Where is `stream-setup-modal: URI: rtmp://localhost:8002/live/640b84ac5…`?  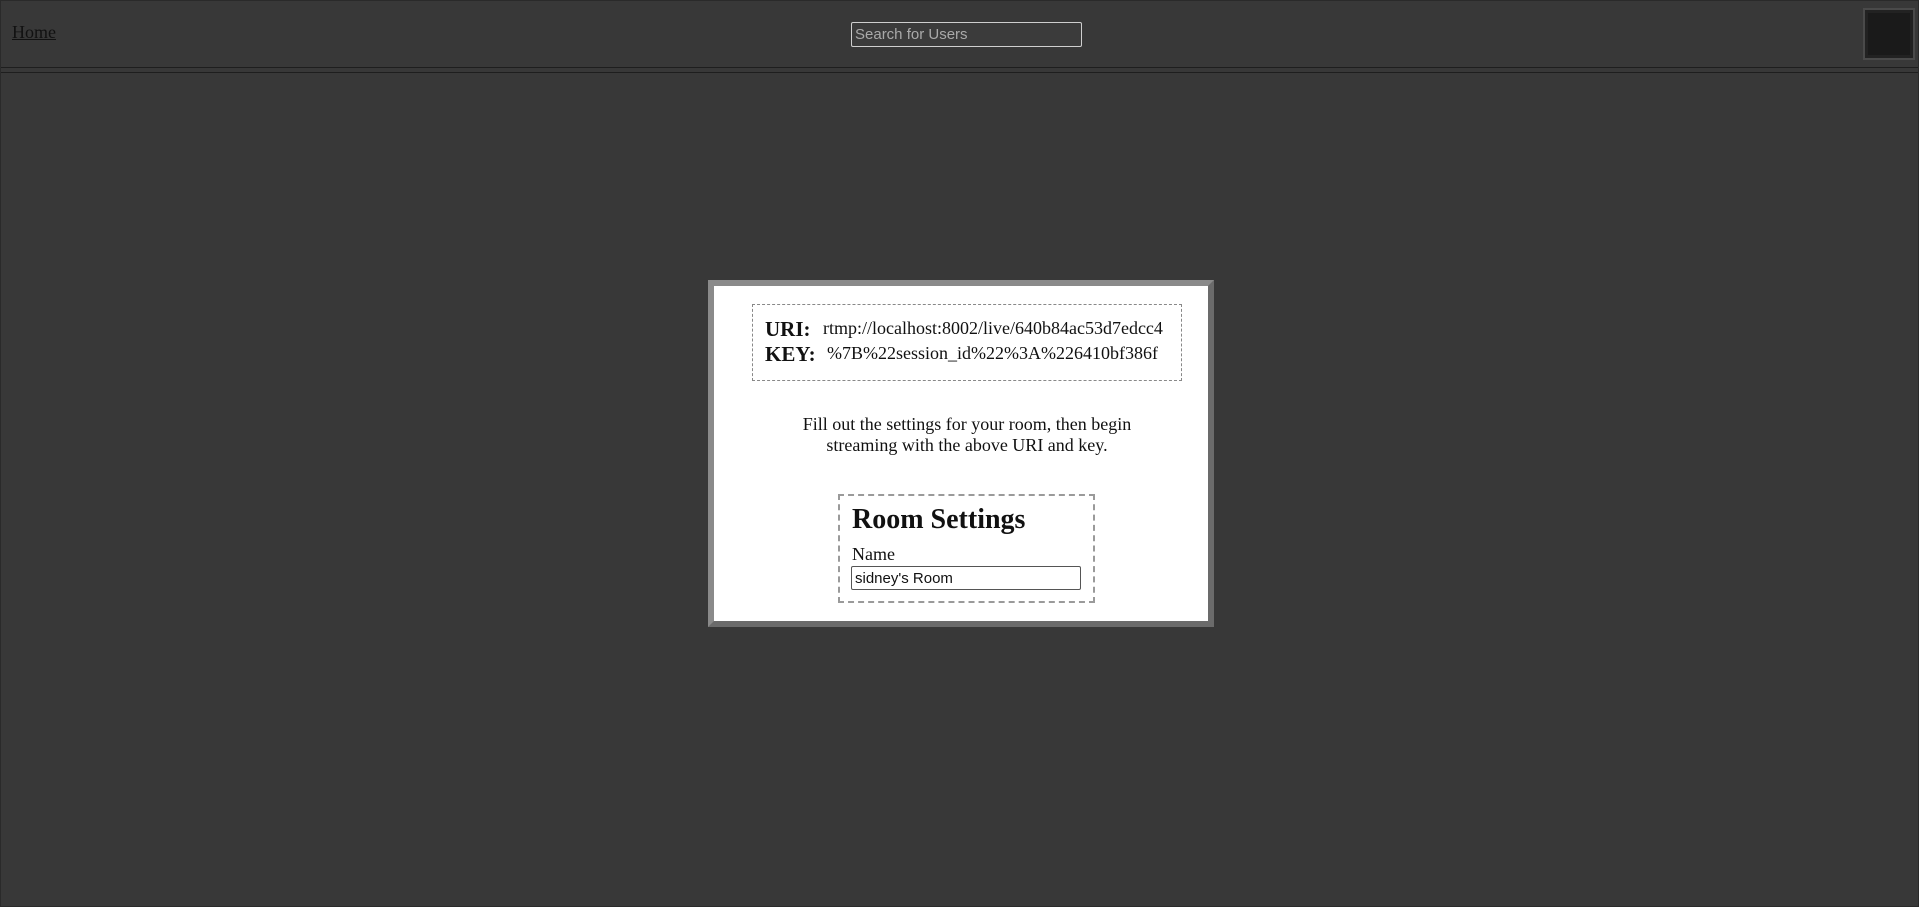 stream-setup-modal: URI: rtmp://localhost:8002/live/640b84ac5… is located at coordinates (961, 453).